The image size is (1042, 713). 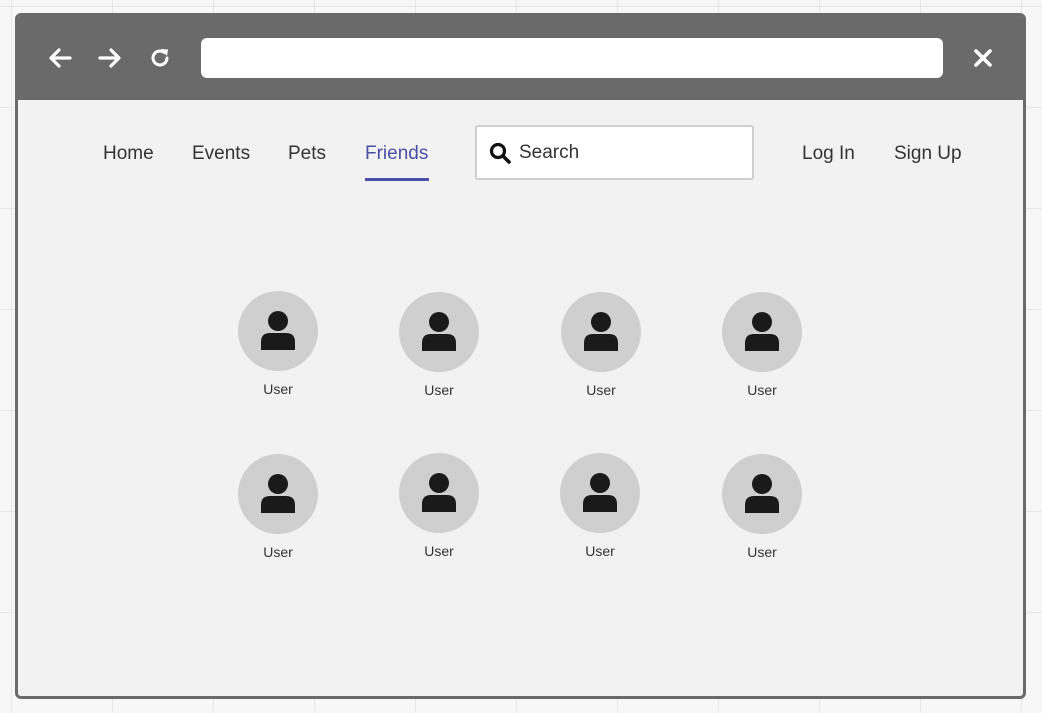 I want to click on search-icon, so click(x=500, y=153).